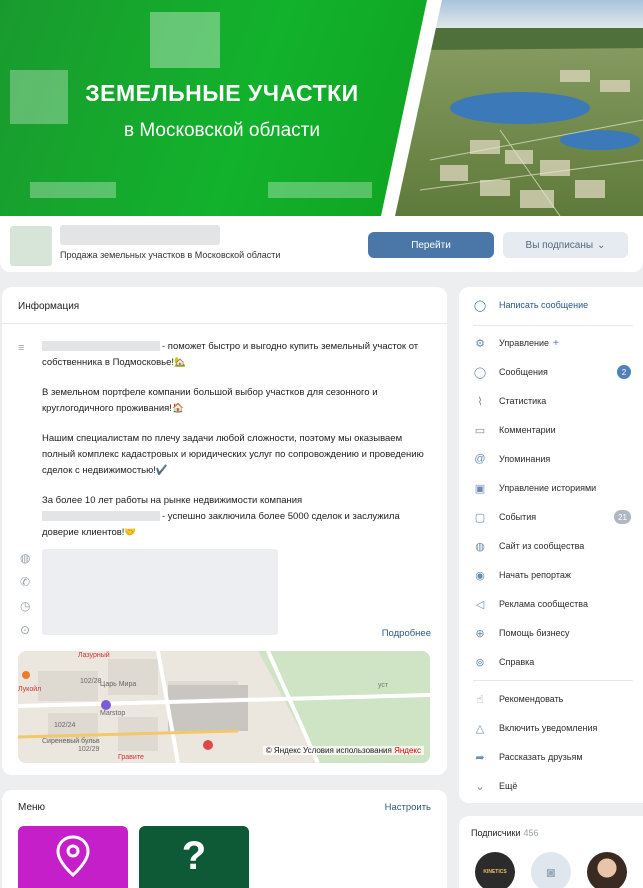 This screenshot has width=643, height=888. What do you see at coordinates (31, 246) in the screenshot?
I see `community-avatar` at bounding box center [31, 246].